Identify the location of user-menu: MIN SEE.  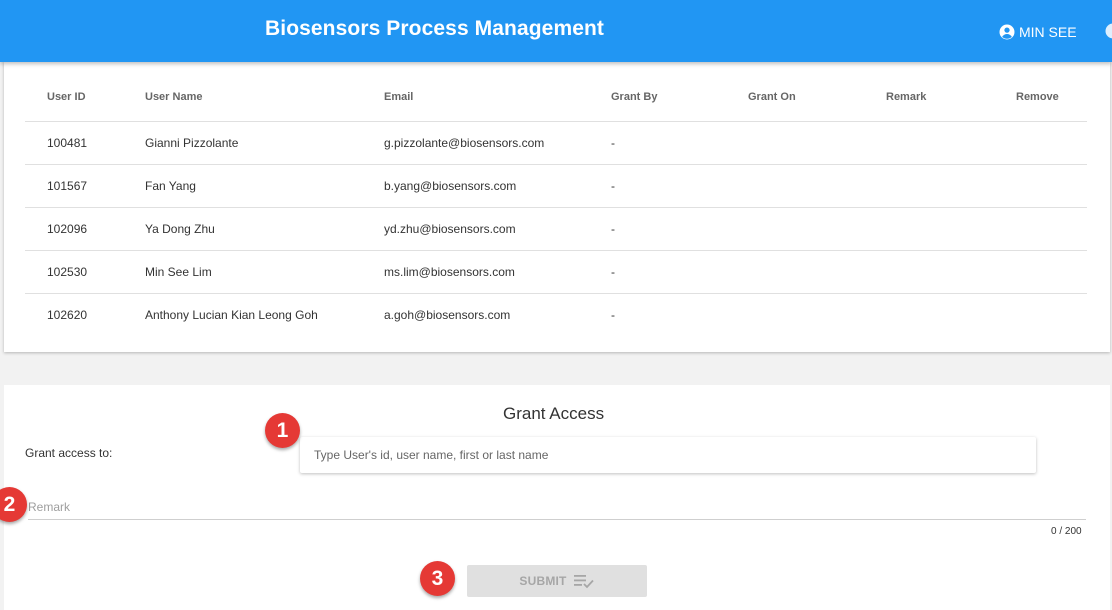
(1037, 32).